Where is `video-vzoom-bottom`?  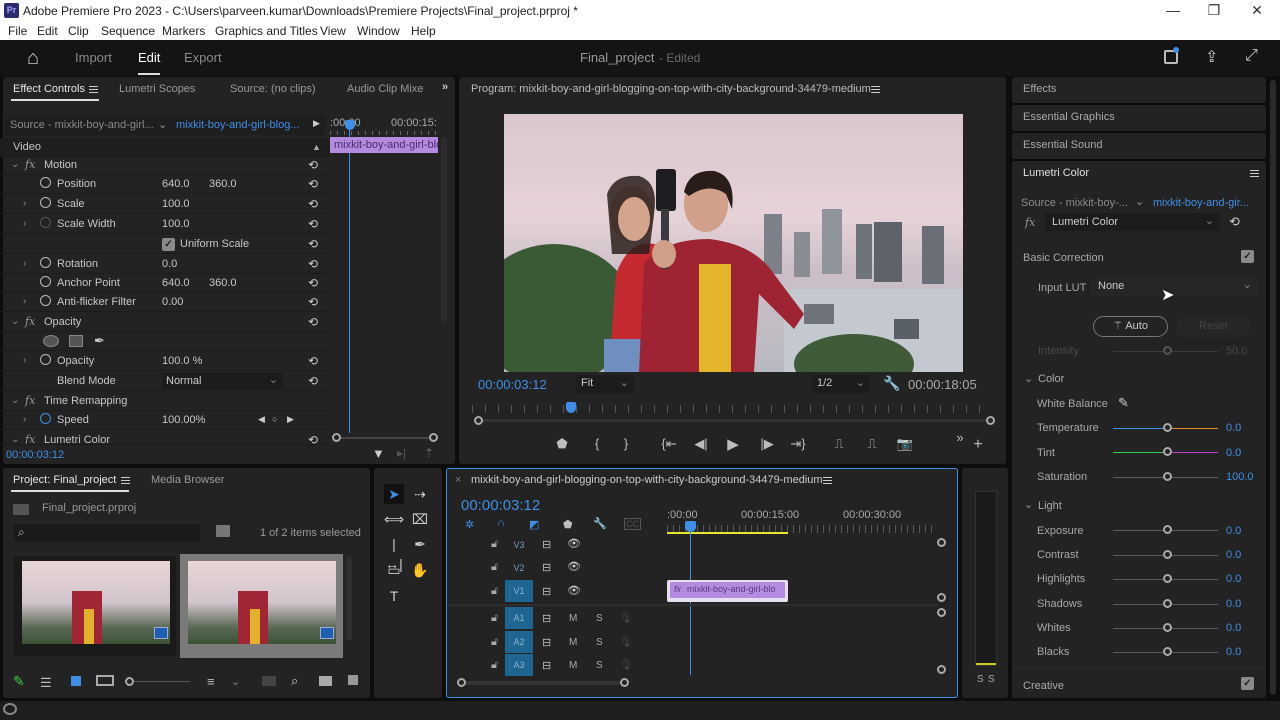
video-vzoom-bottom is located at coordinates (941, 597).